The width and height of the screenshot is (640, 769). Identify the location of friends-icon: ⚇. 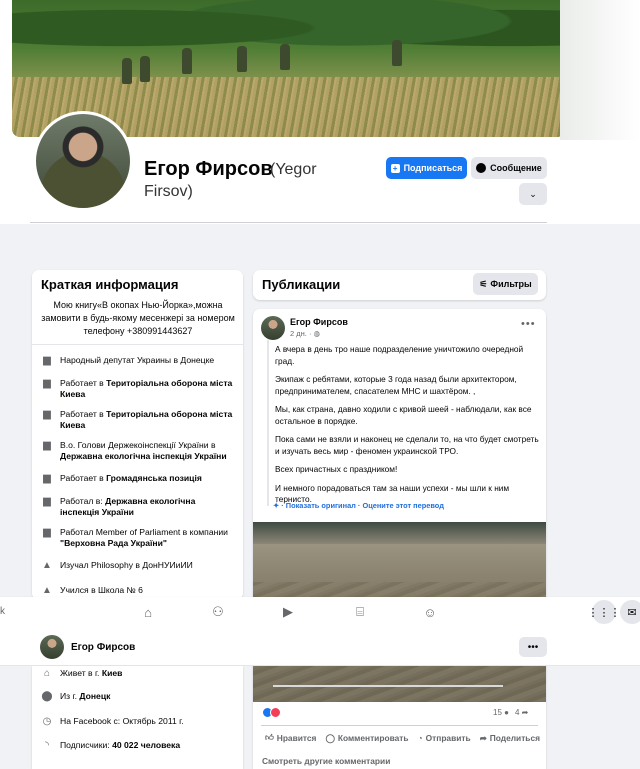
(218, 612).